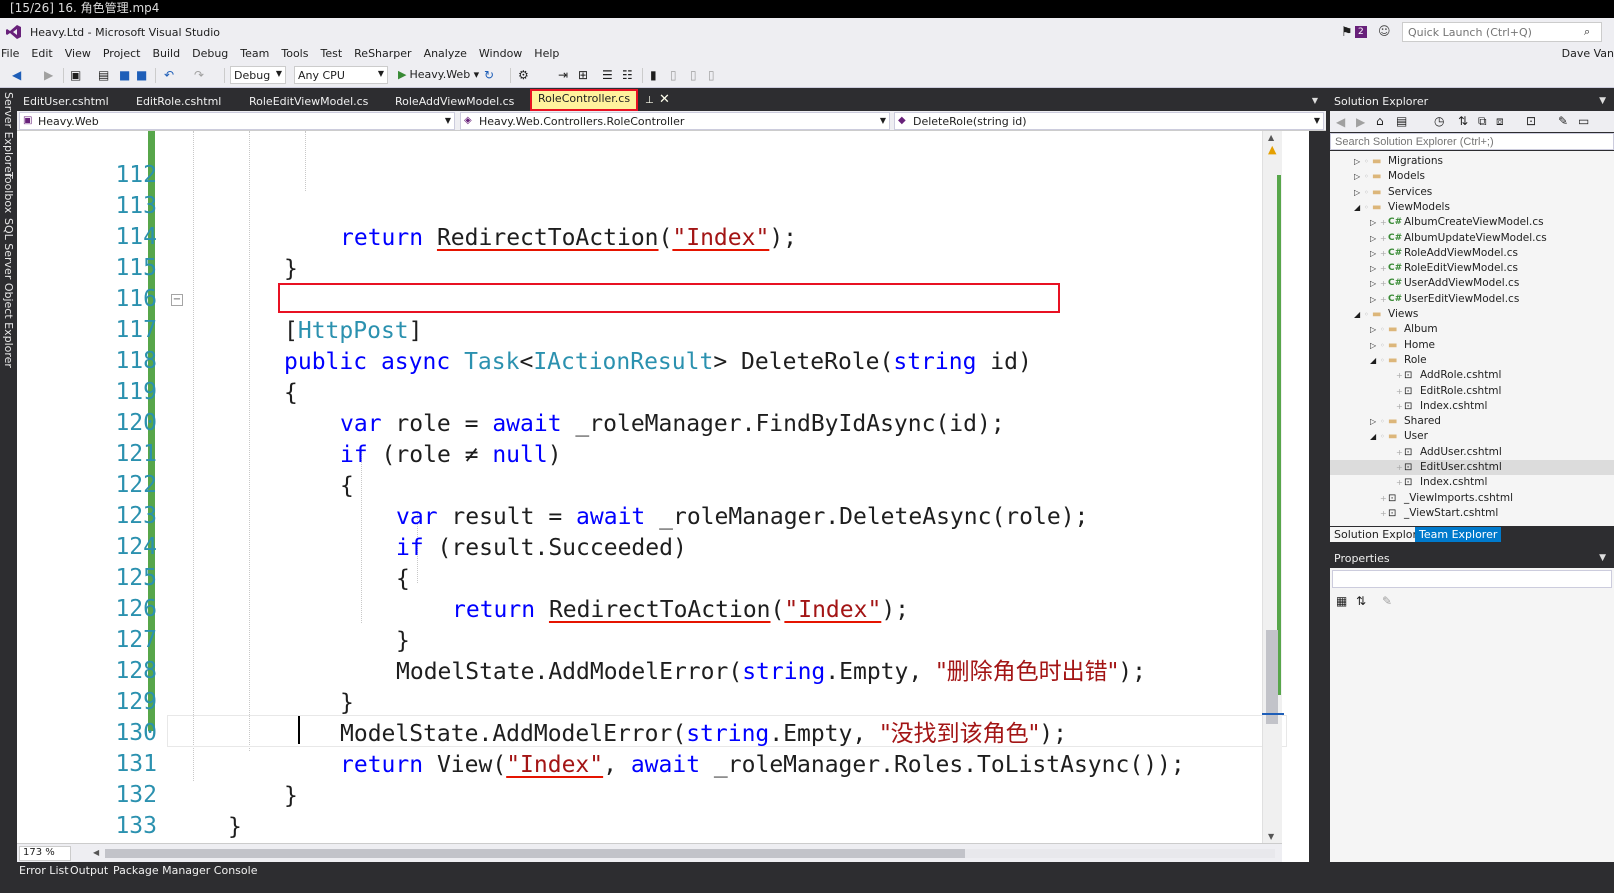  What do you see at coordinates (66, 101) in the screenshot?
I see `tab-edituser: EditUser.cshtml` at bounding box center [66, 101].